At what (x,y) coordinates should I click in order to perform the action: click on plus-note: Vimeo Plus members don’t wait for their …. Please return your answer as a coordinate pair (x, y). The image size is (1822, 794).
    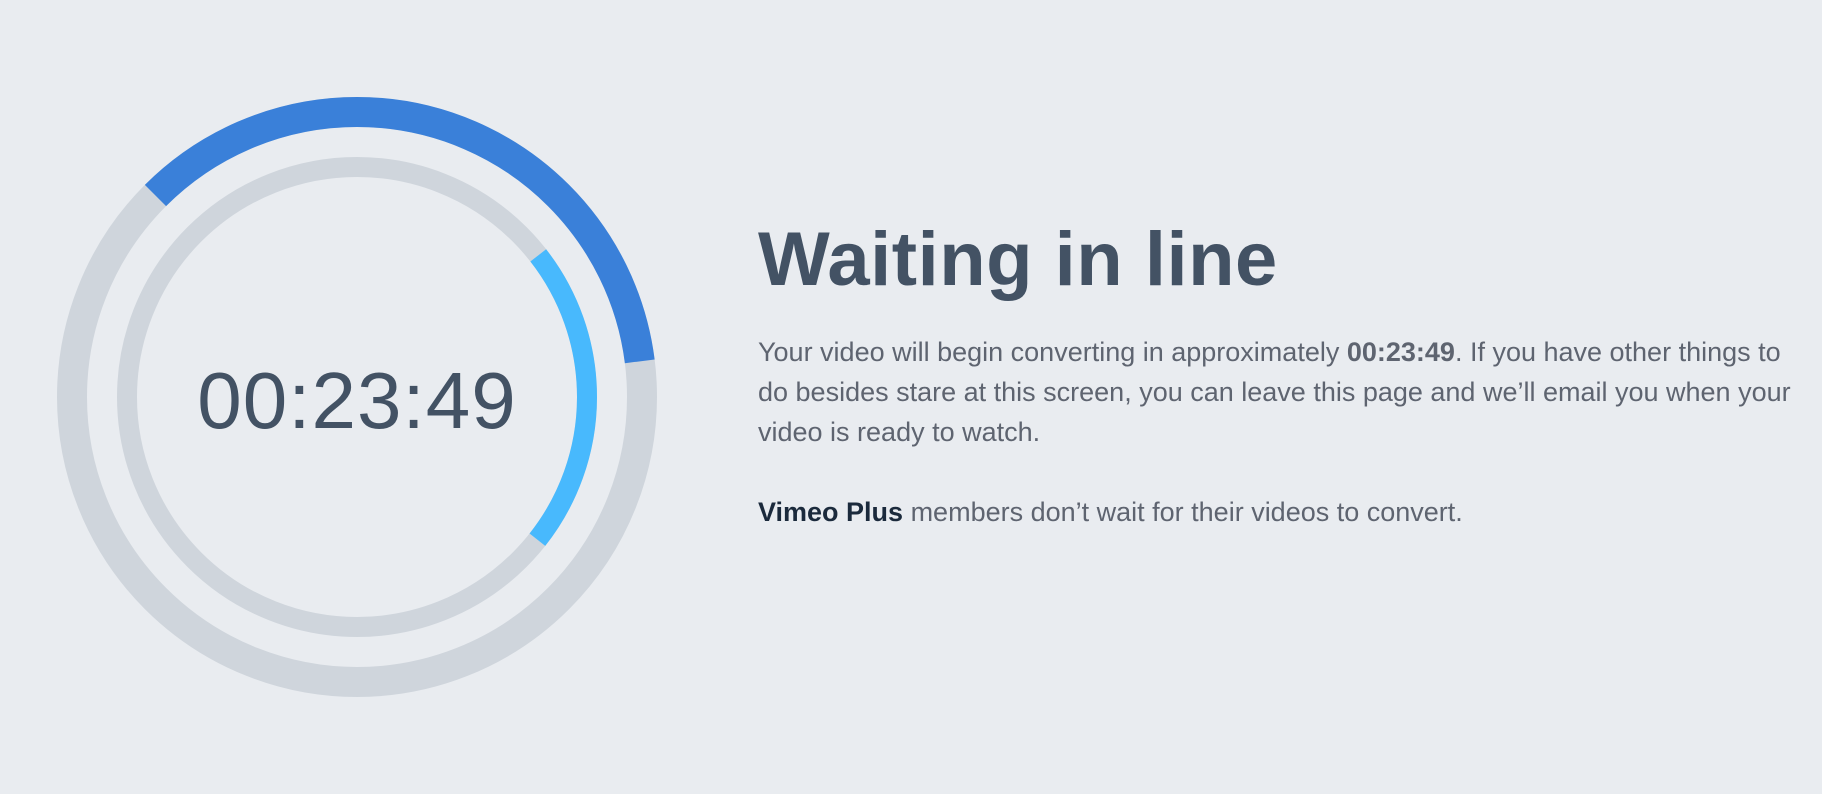
    Looking at the image, I should click on (1278, 512).